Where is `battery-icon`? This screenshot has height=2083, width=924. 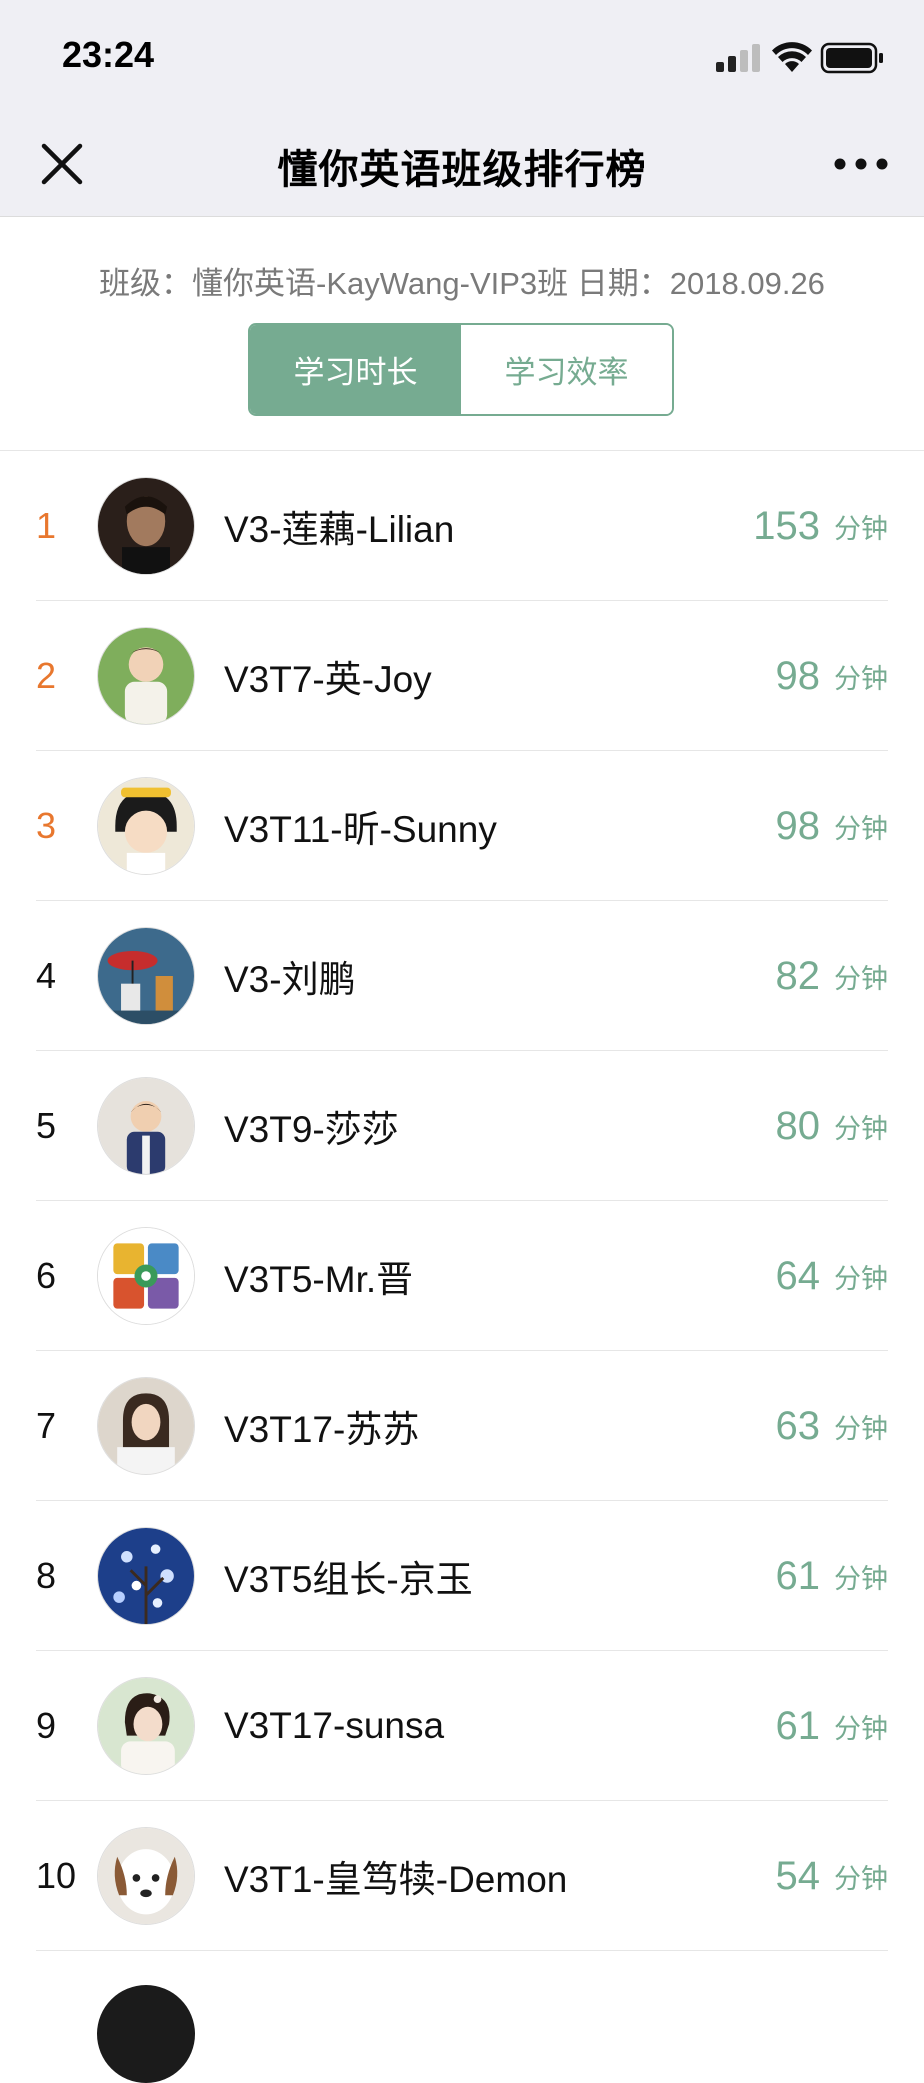 battery-icon is located at coordinates (851, 58).